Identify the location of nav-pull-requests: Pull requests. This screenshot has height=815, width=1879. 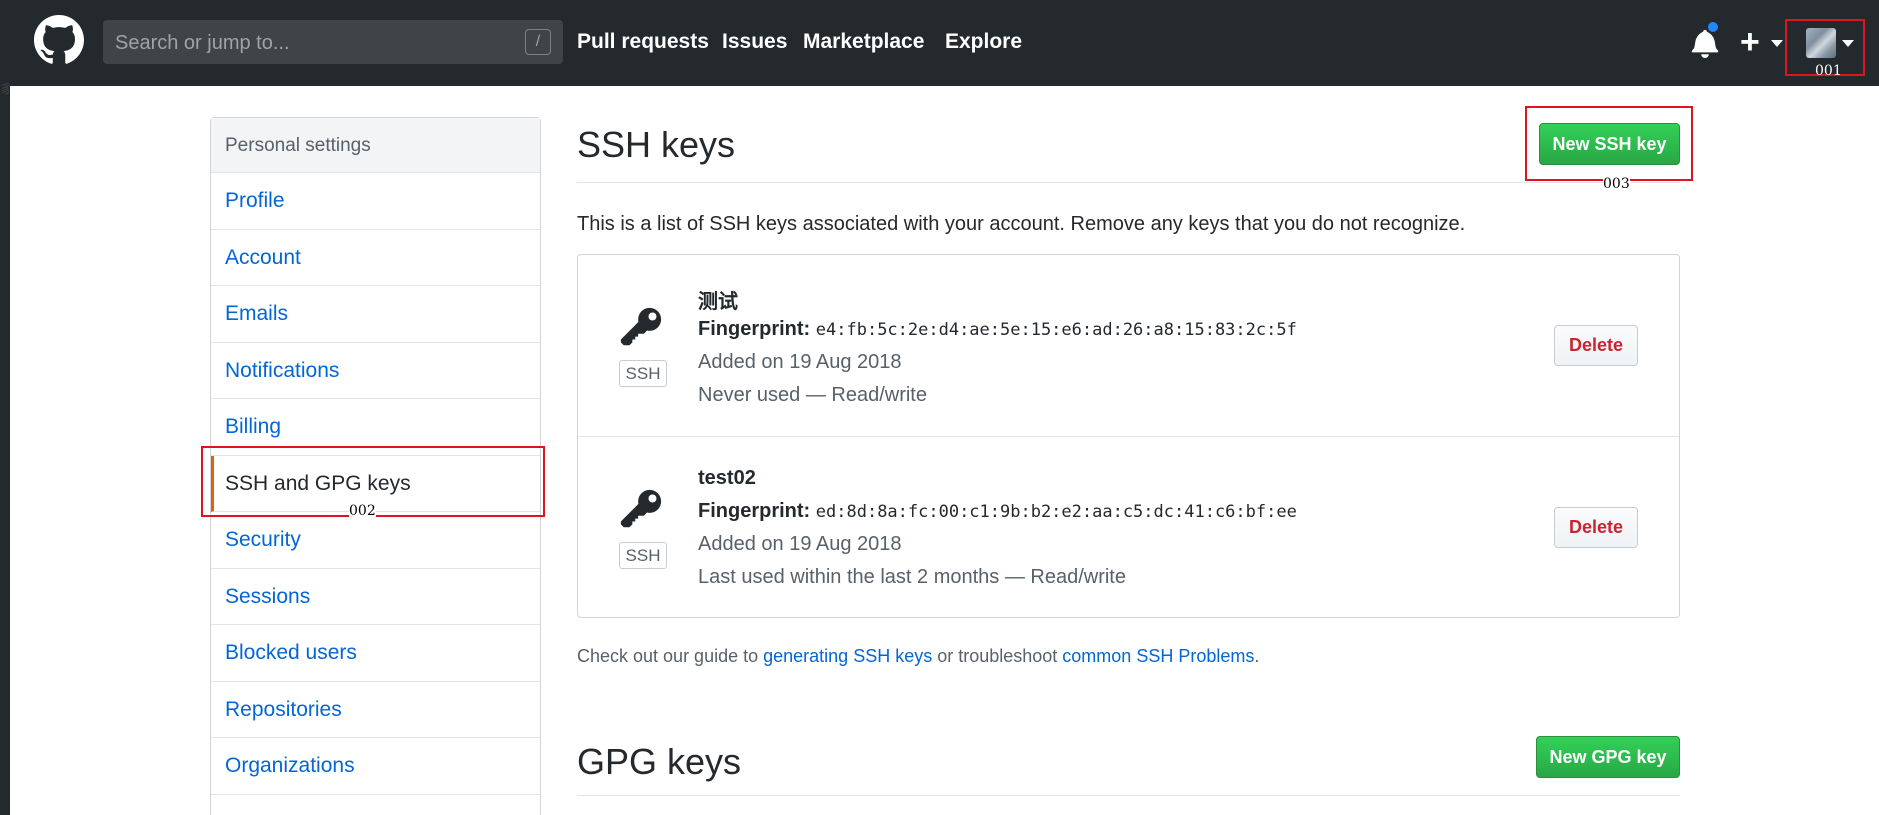
(643, 42).